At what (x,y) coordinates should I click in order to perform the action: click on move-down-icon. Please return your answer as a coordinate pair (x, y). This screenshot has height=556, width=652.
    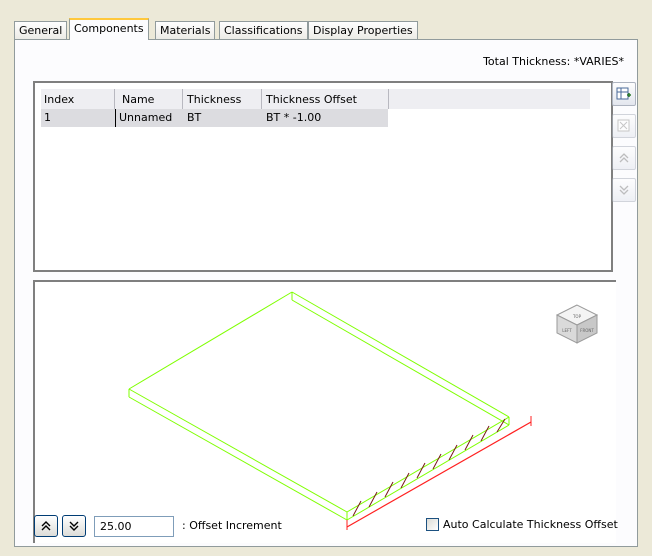
    Looking at the image, I should click on (624, 190).